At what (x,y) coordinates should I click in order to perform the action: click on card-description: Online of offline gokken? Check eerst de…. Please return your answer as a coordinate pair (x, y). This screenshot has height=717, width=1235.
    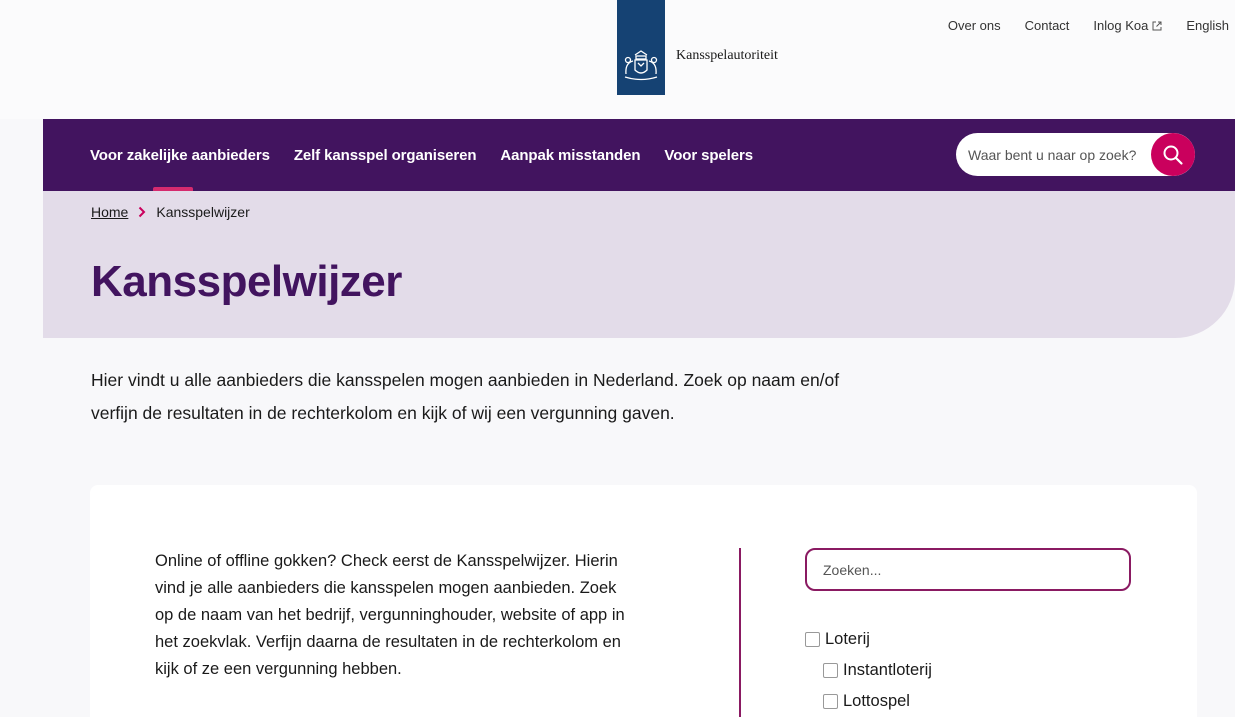
    Looking at the image, I should click on (390, 615).